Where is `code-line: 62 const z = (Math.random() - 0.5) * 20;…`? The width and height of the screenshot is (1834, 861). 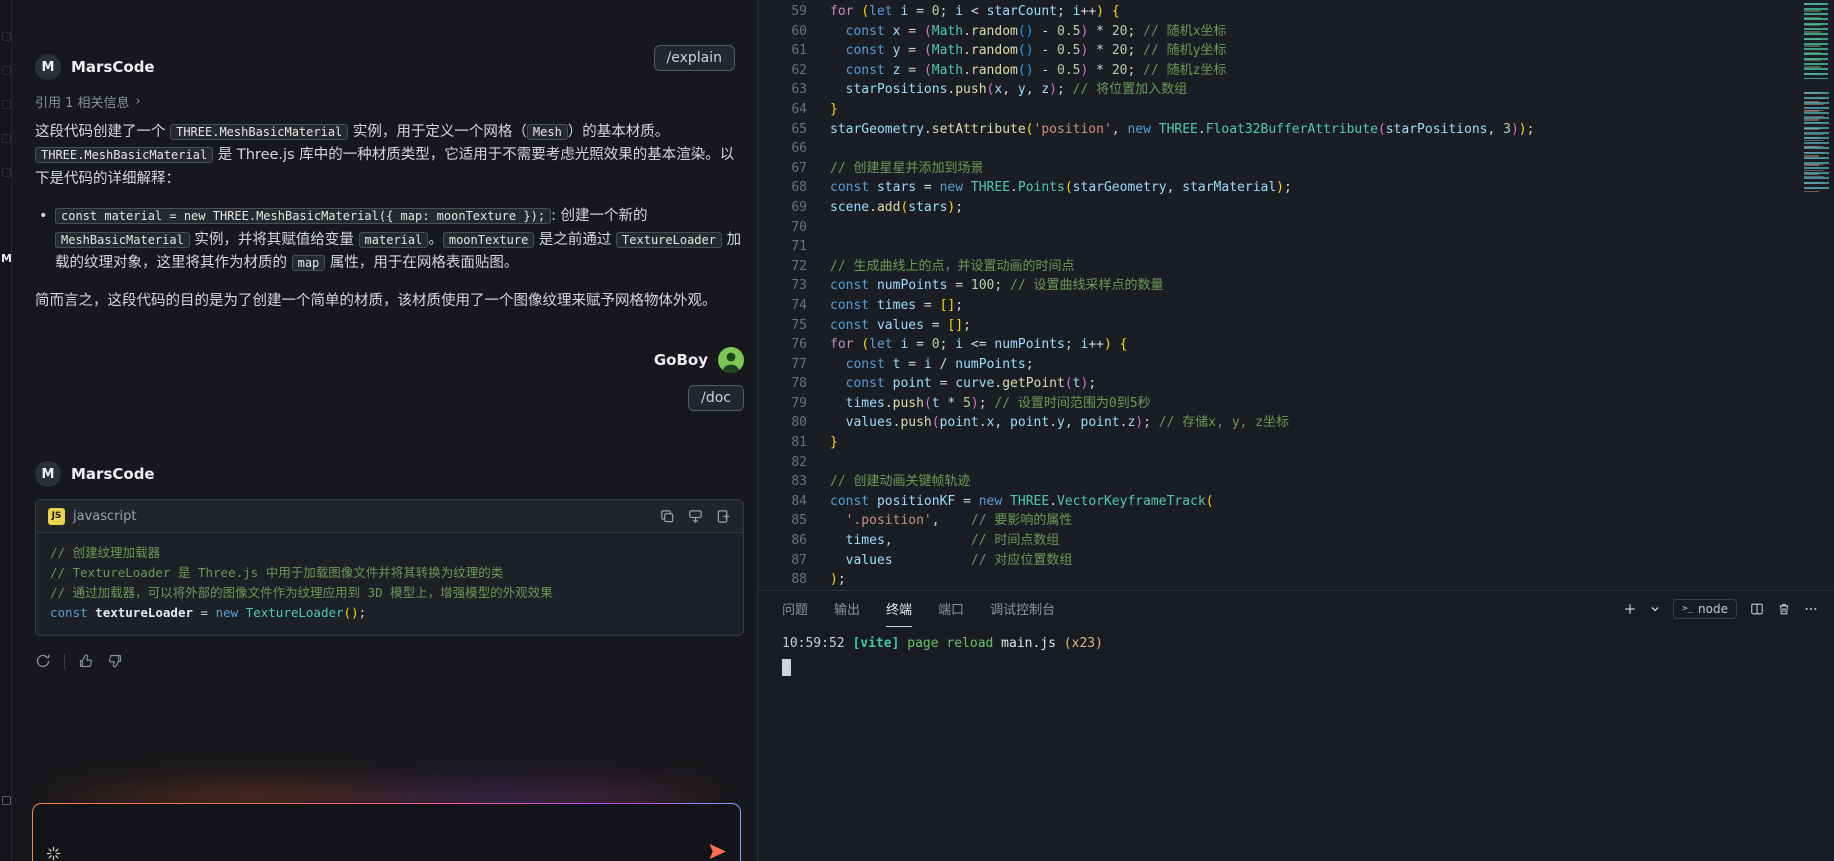 code-line: 62 const z = (Math.random() - 0.5) * 20;… is located at coordinates (1296, 71).